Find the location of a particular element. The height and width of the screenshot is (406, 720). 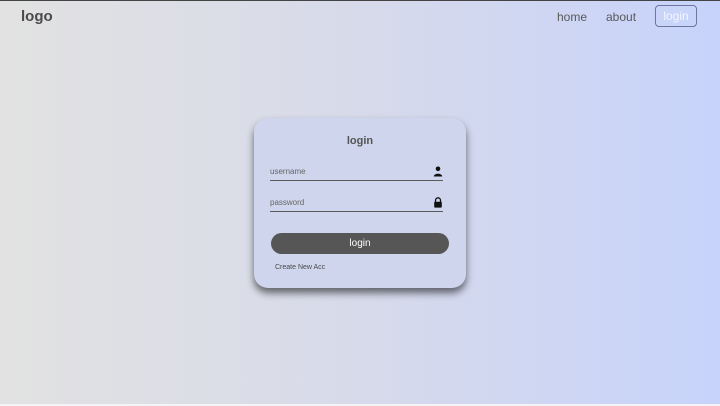

login-card: login login Create New Acc is located at coordinates (360, 203).